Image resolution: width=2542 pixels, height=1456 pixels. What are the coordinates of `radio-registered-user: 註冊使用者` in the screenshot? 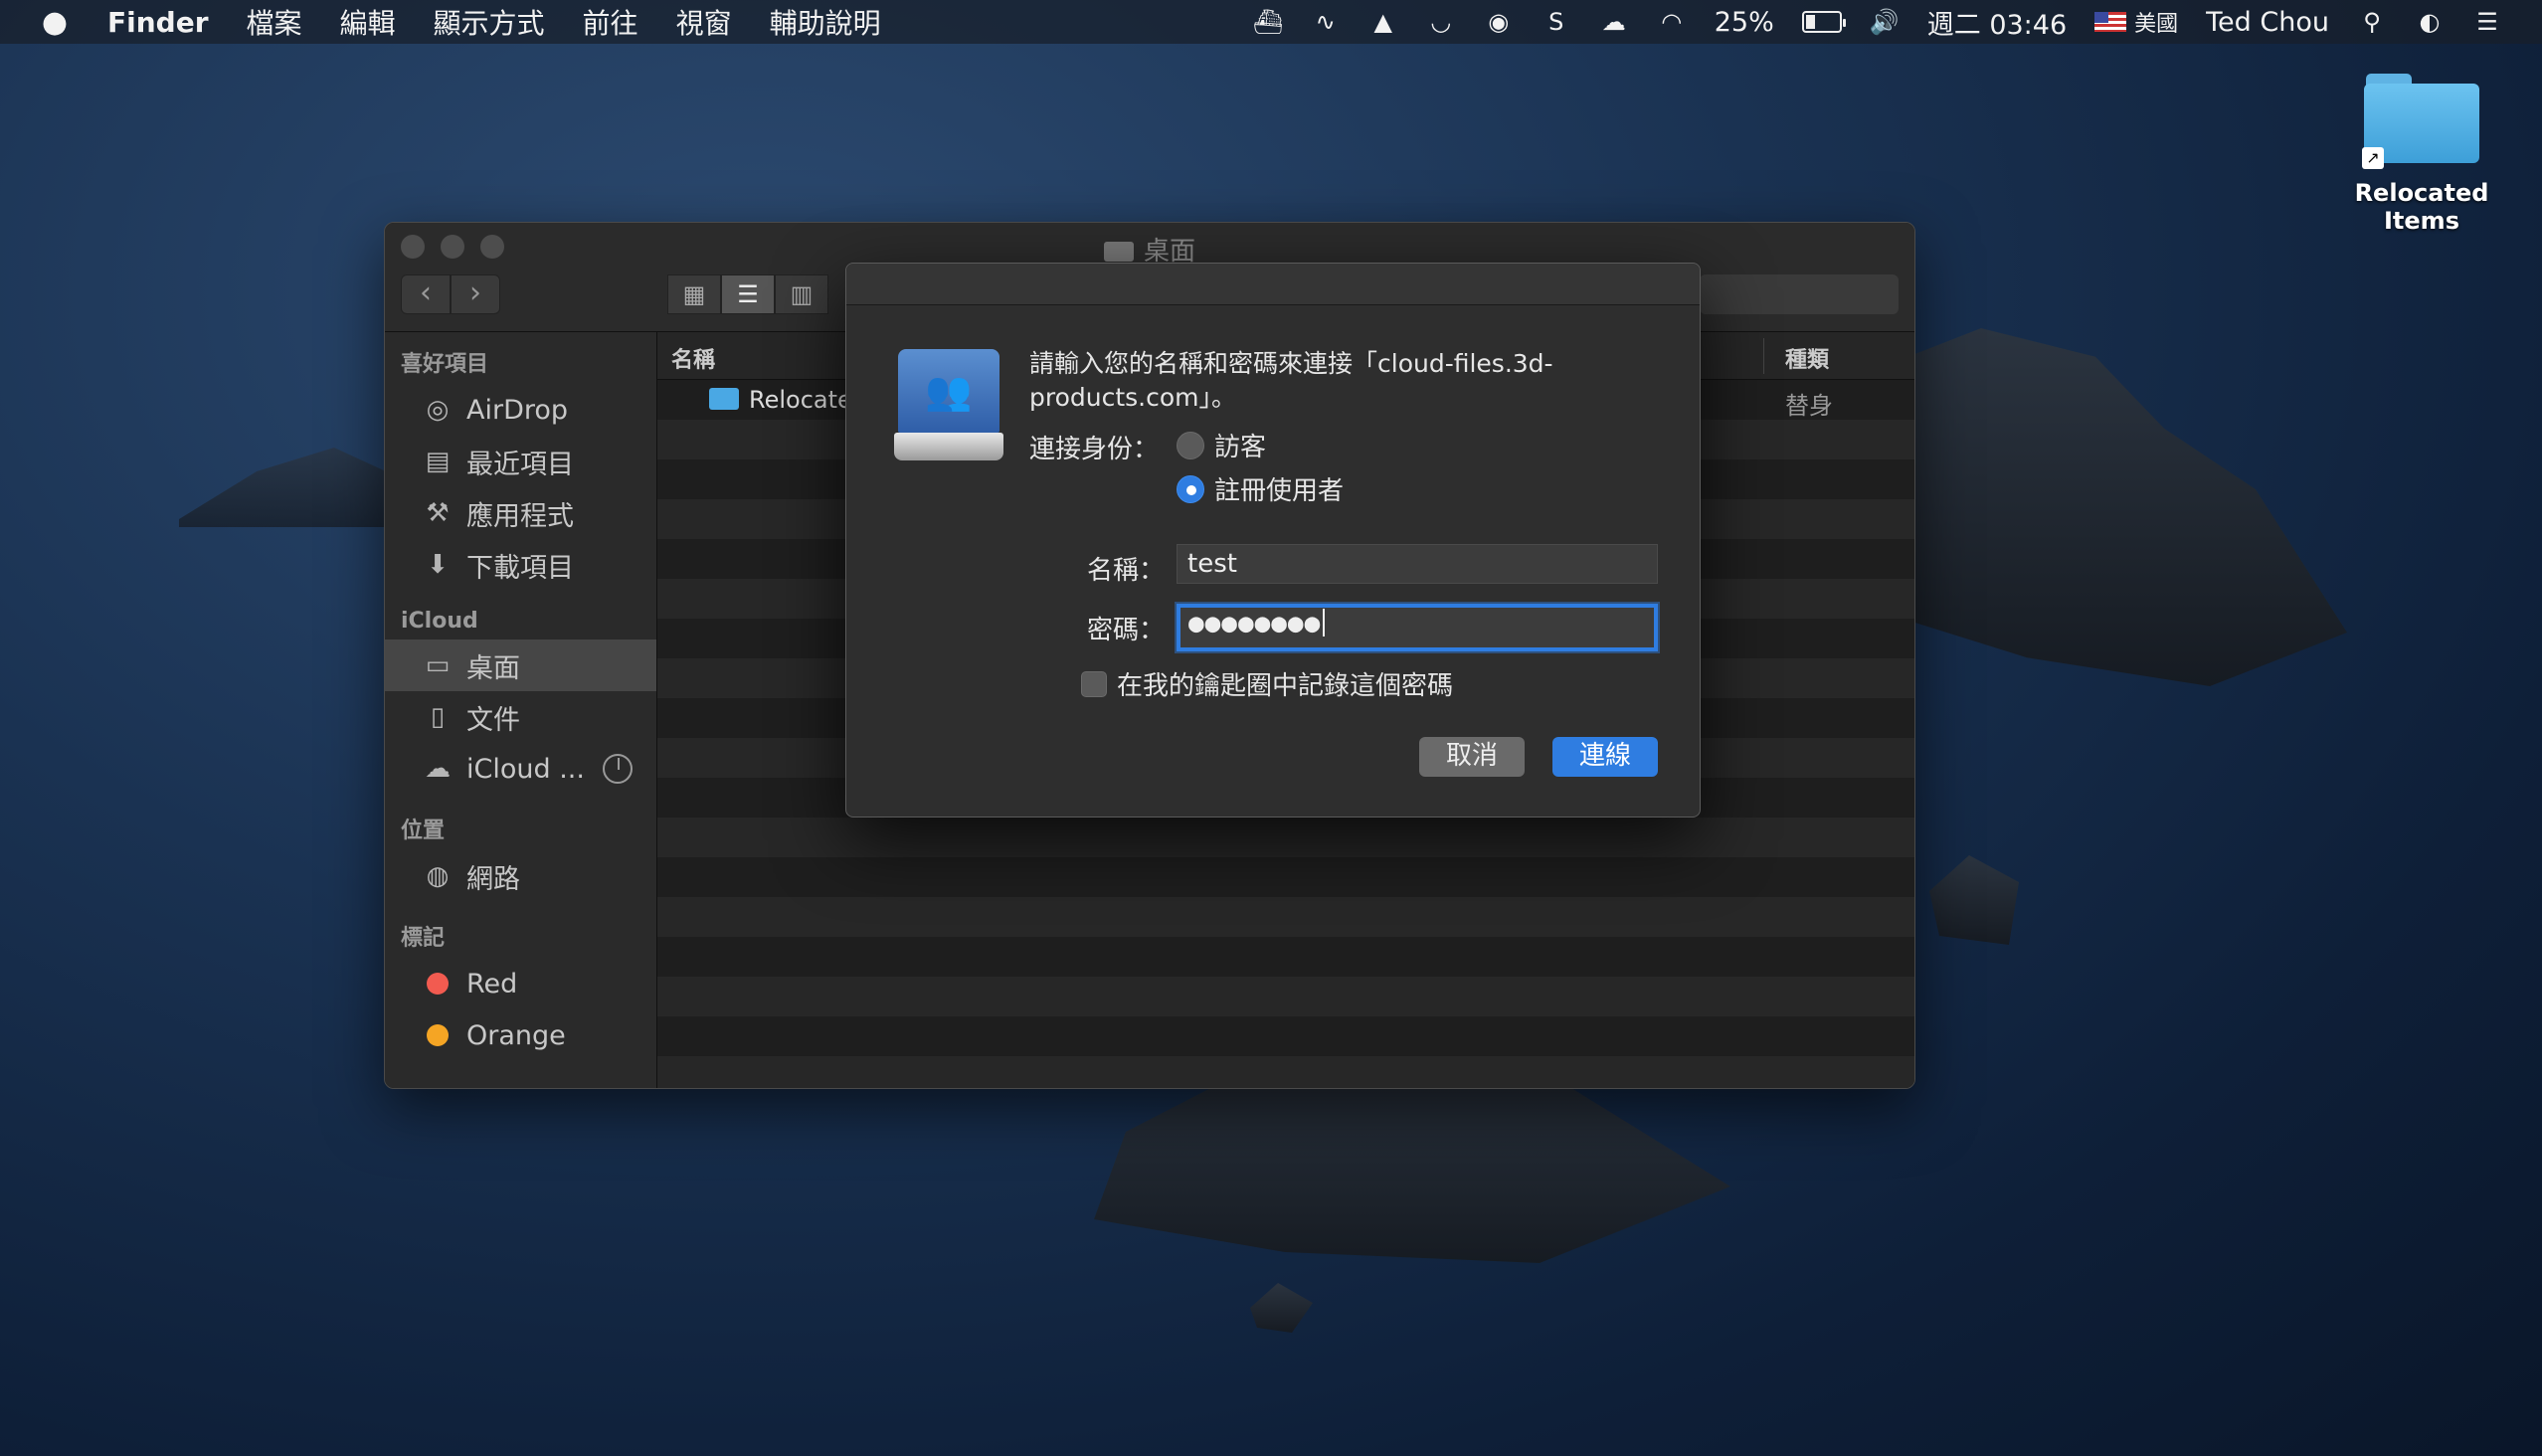 It's located at (1260, 488).